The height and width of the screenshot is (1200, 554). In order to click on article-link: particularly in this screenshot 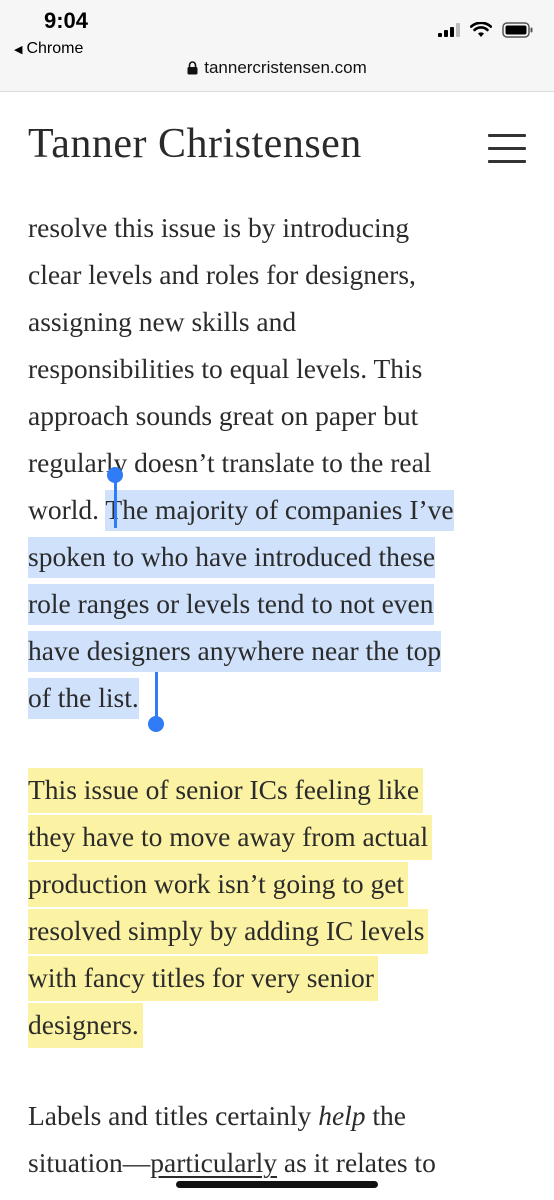, I will do `click(213, 1162)`.